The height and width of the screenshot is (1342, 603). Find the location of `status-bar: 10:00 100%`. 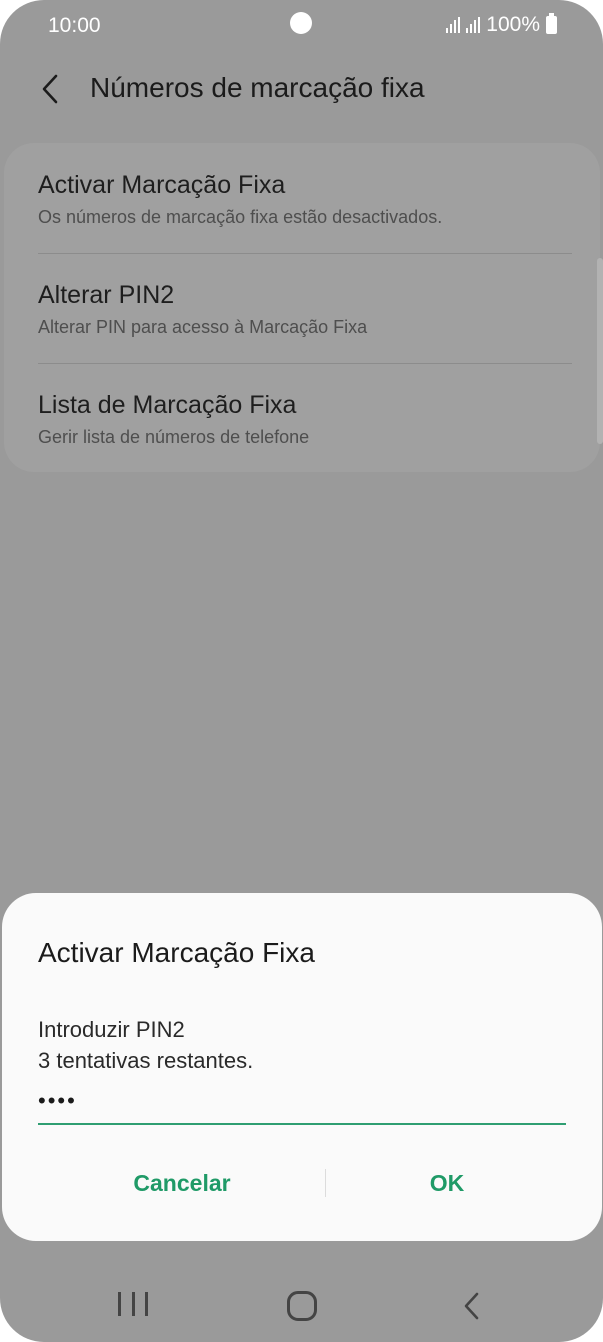

status-bar: 10:00 100% is located at coordinates (301, 26).